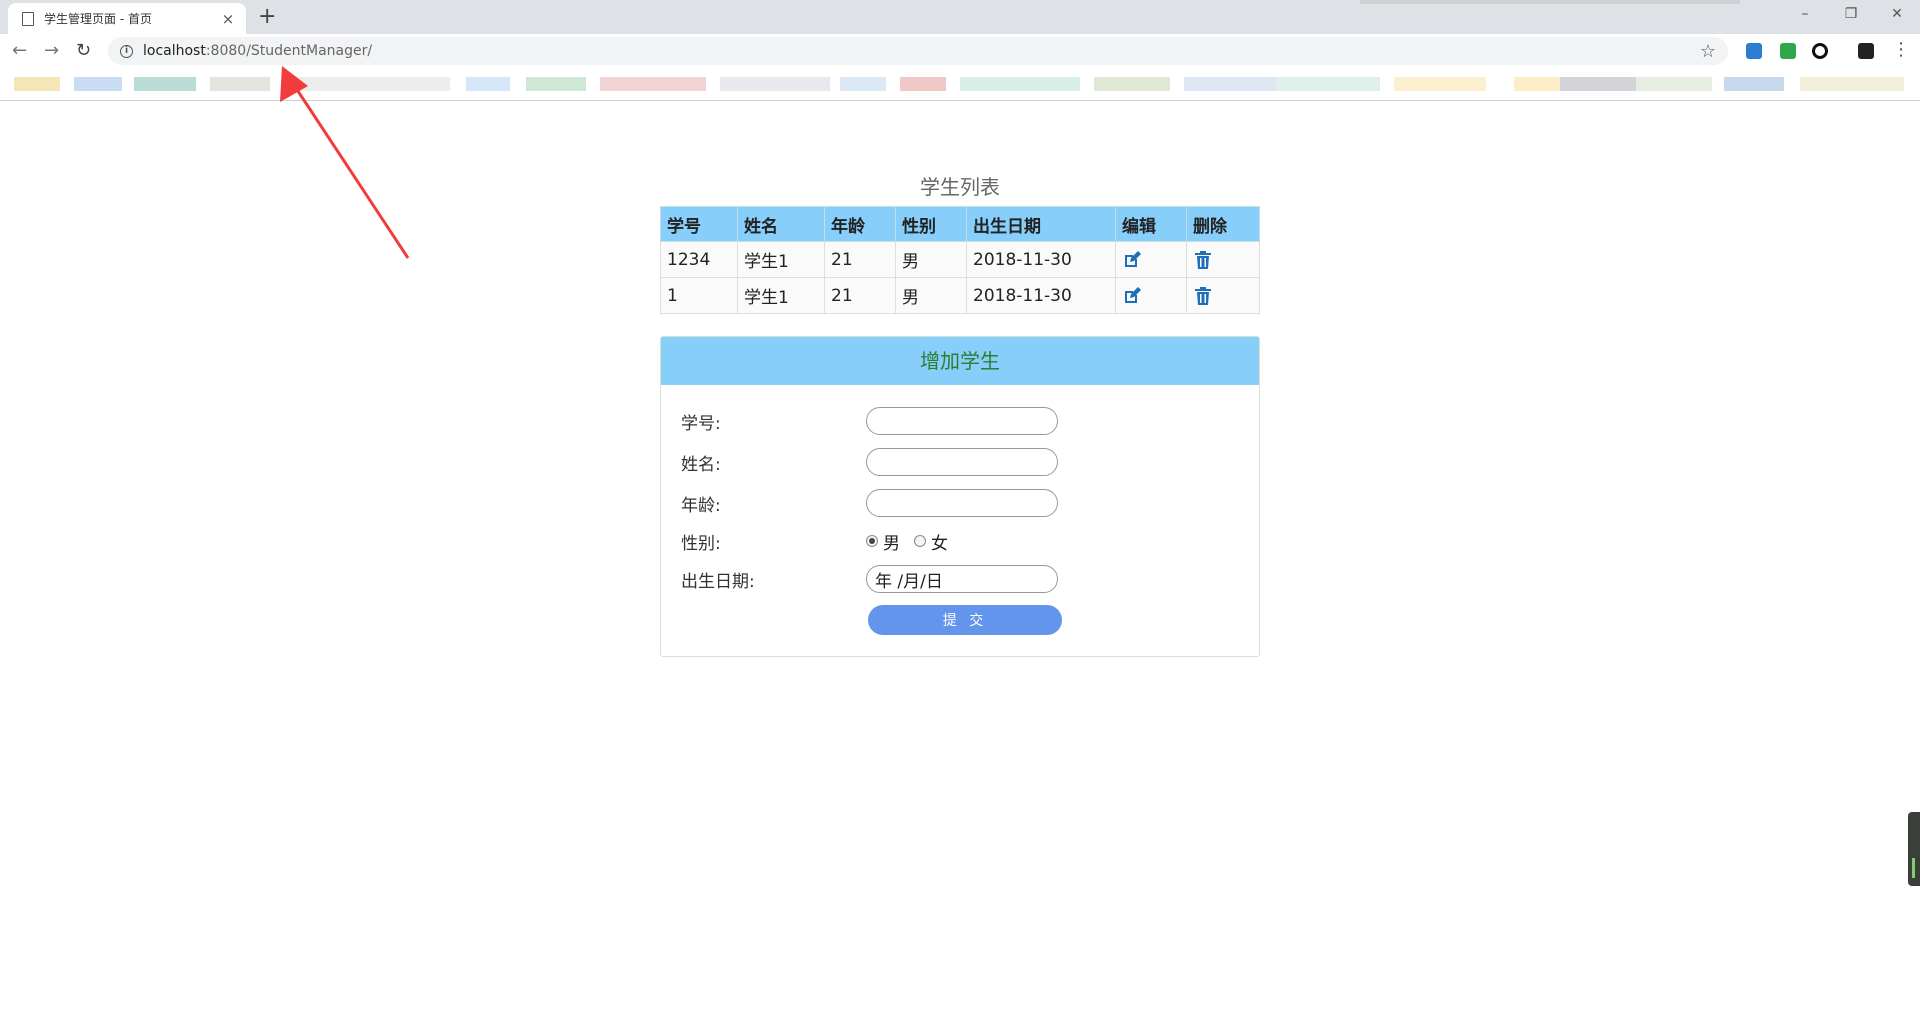 This screenshot has width=1920, height=1030. Describe the element at coordinates (860, 224) in the screenshot. I see `header-age: 年龄` at that location.